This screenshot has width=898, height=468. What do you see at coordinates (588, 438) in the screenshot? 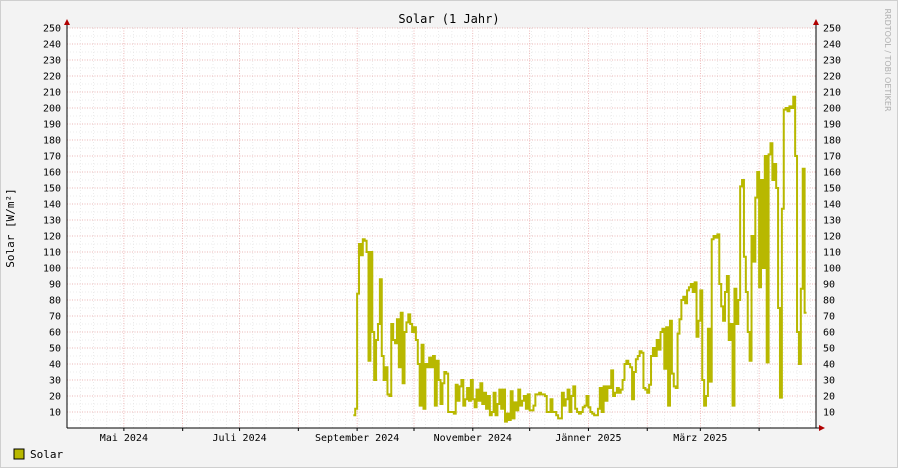
I see `x-tick-label: Jänner 2025` at bounding box center [588, 438].